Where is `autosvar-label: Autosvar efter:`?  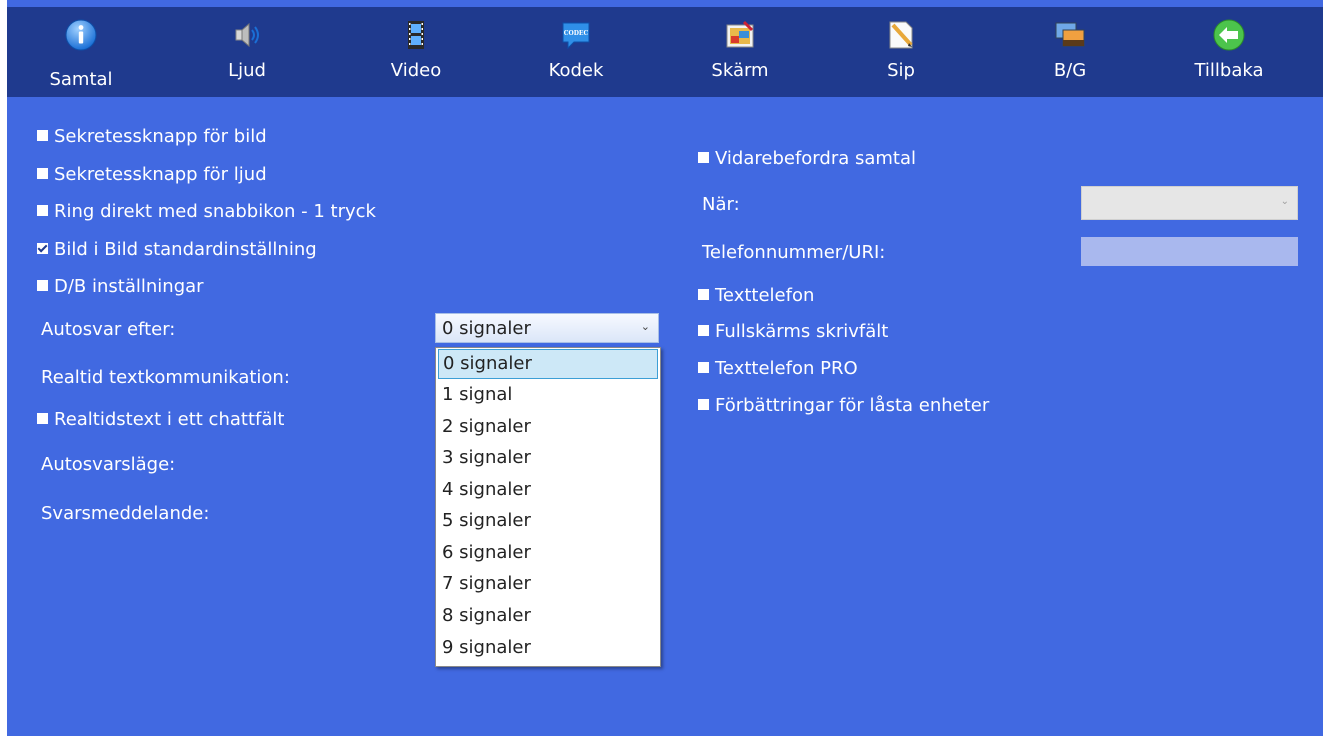
autosvar-label: Autosvar efter: is located at coordinates (108, 329).